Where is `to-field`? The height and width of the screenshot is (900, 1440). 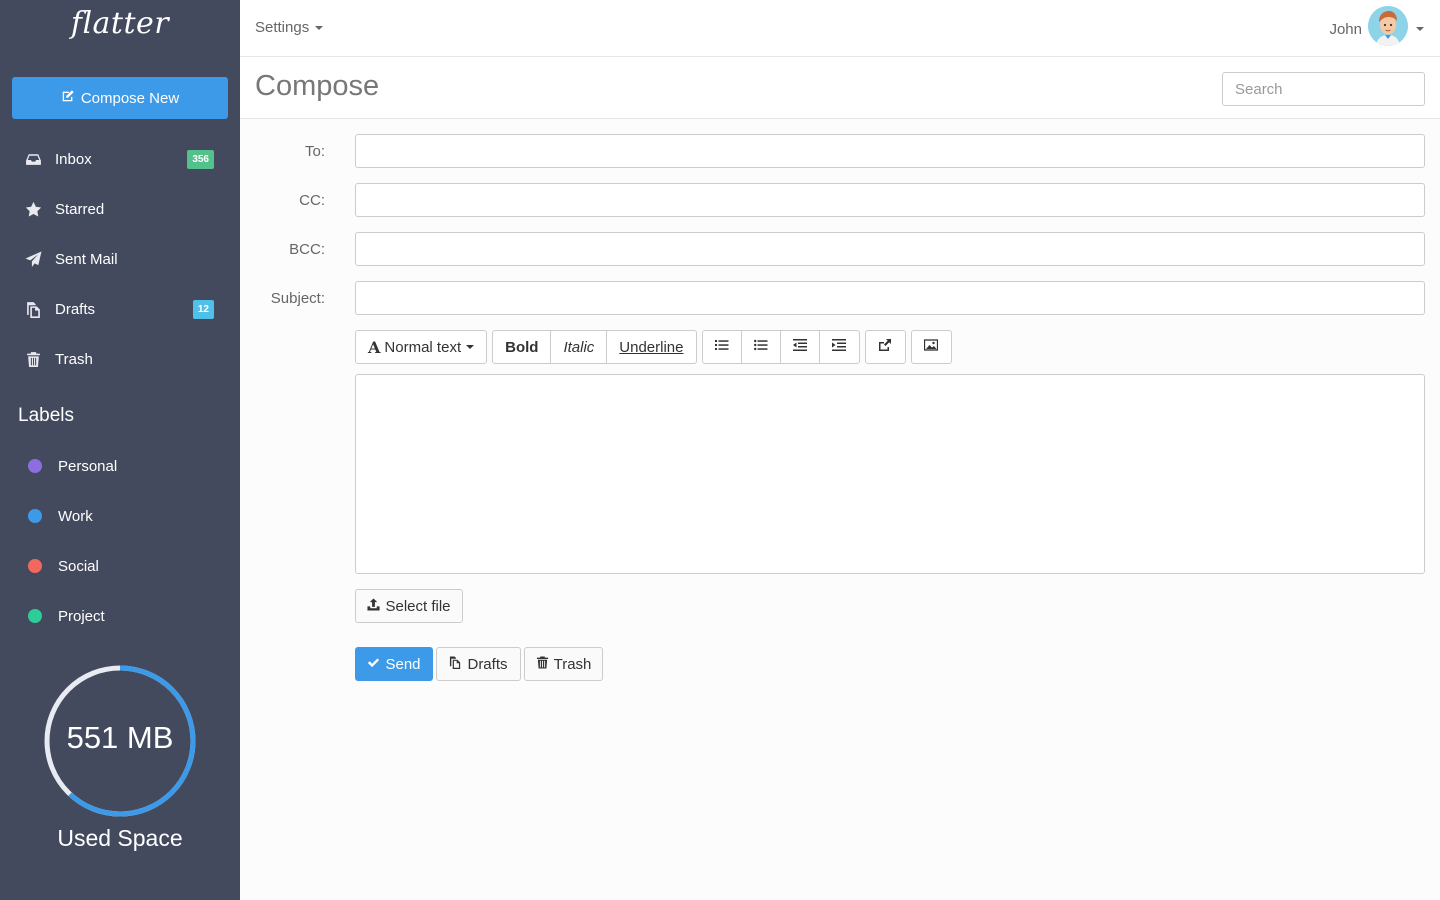
to-field is located at coordinates (890, 151).